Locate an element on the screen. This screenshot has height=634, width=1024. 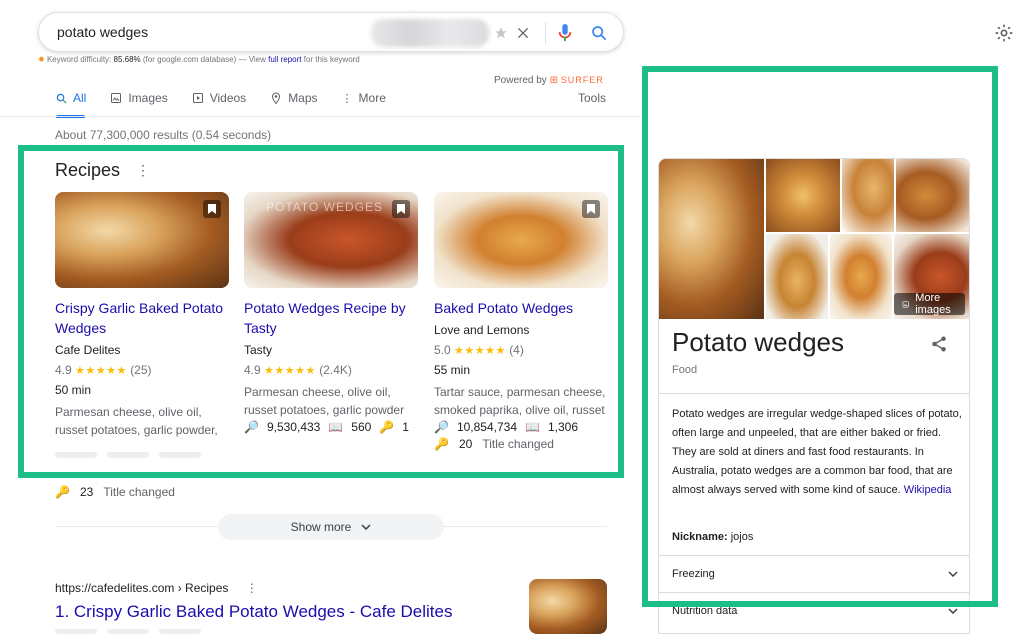
result-thumbnail is located at coordinates (568, 606).